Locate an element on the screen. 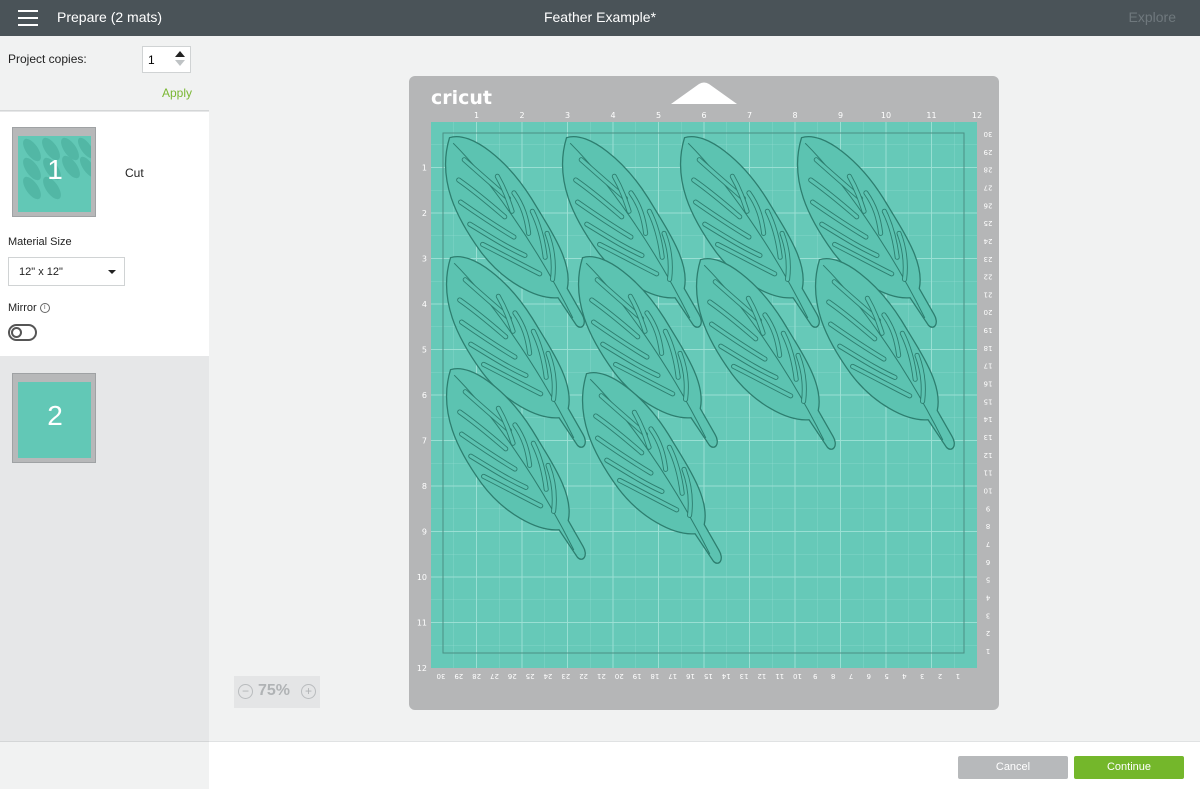 This screenshot has height=789, width=1200. ruler-label-right: 3 is located at coordinates (988, 615).